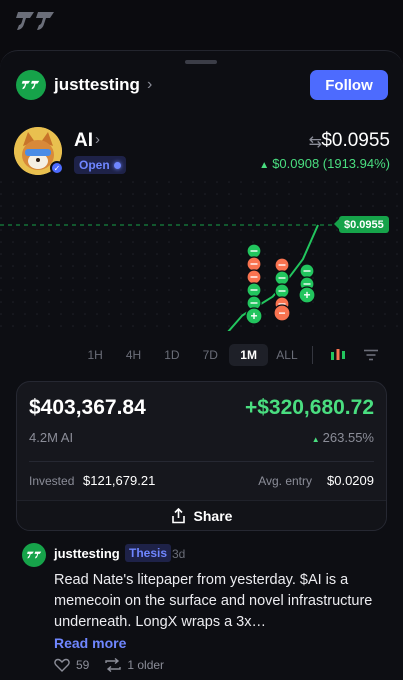 Image resolution: width=403 pixels, height=680 pixels. I want to click on post-author: justtesting, so click(87, 553).